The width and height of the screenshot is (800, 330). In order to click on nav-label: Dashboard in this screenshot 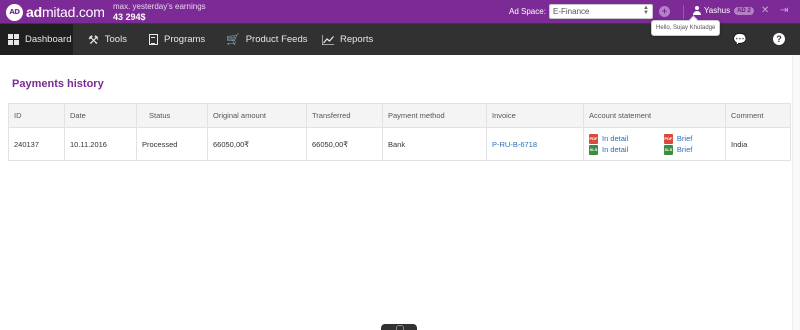, I will do `click(48, 39)`.